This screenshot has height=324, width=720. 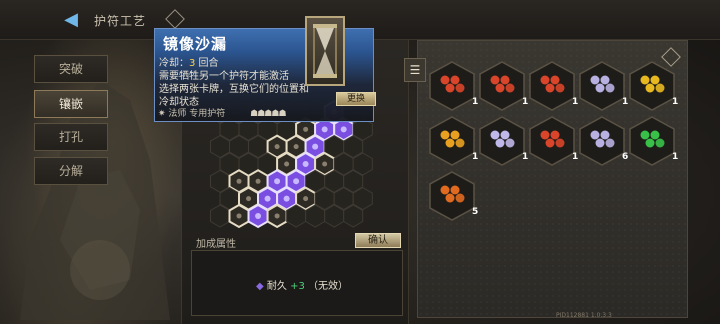 What do you see at coordinates (475, 212) in the screenshot?
I see `item-count: 5` at bounding box center [475, 212].